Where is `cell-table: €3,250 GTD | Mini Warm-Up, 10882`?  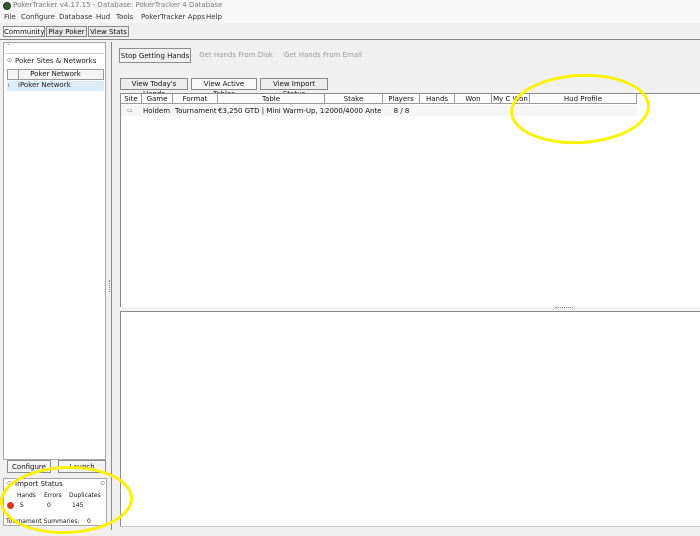
cell-table: €3,250 GTD | Mini Warm-Up, 10882 is located at coordinates (271, 111).